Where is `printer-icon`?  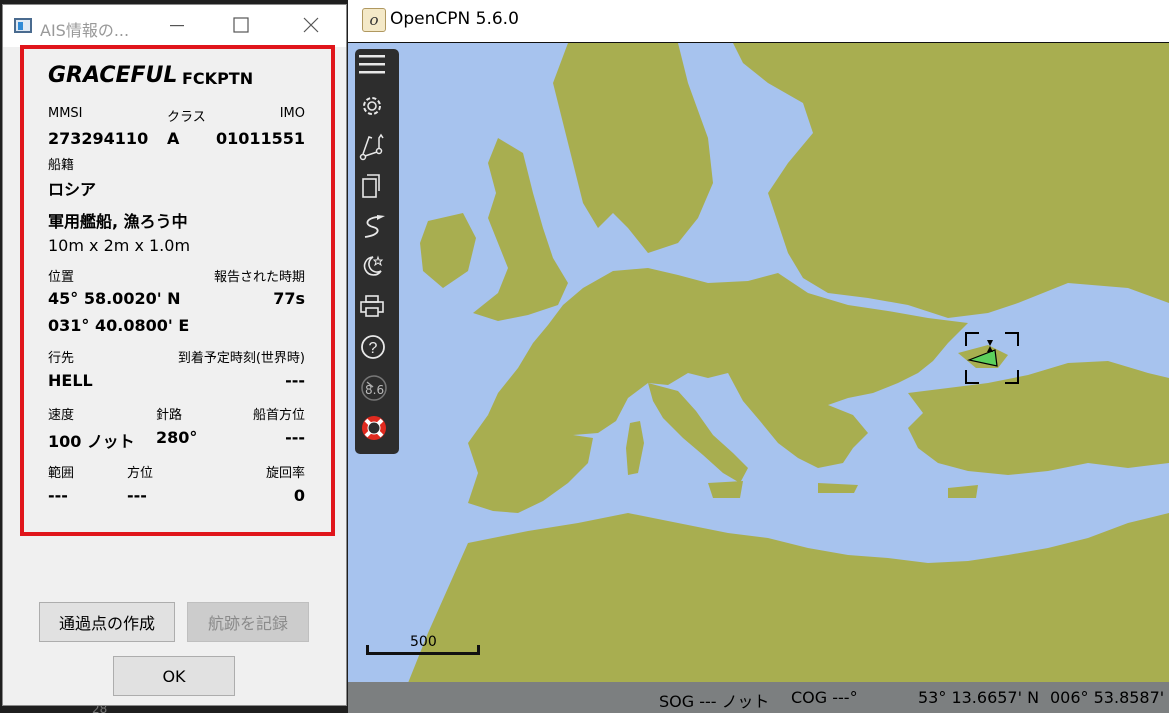 printer-icon is located at coordinates (372, 306).